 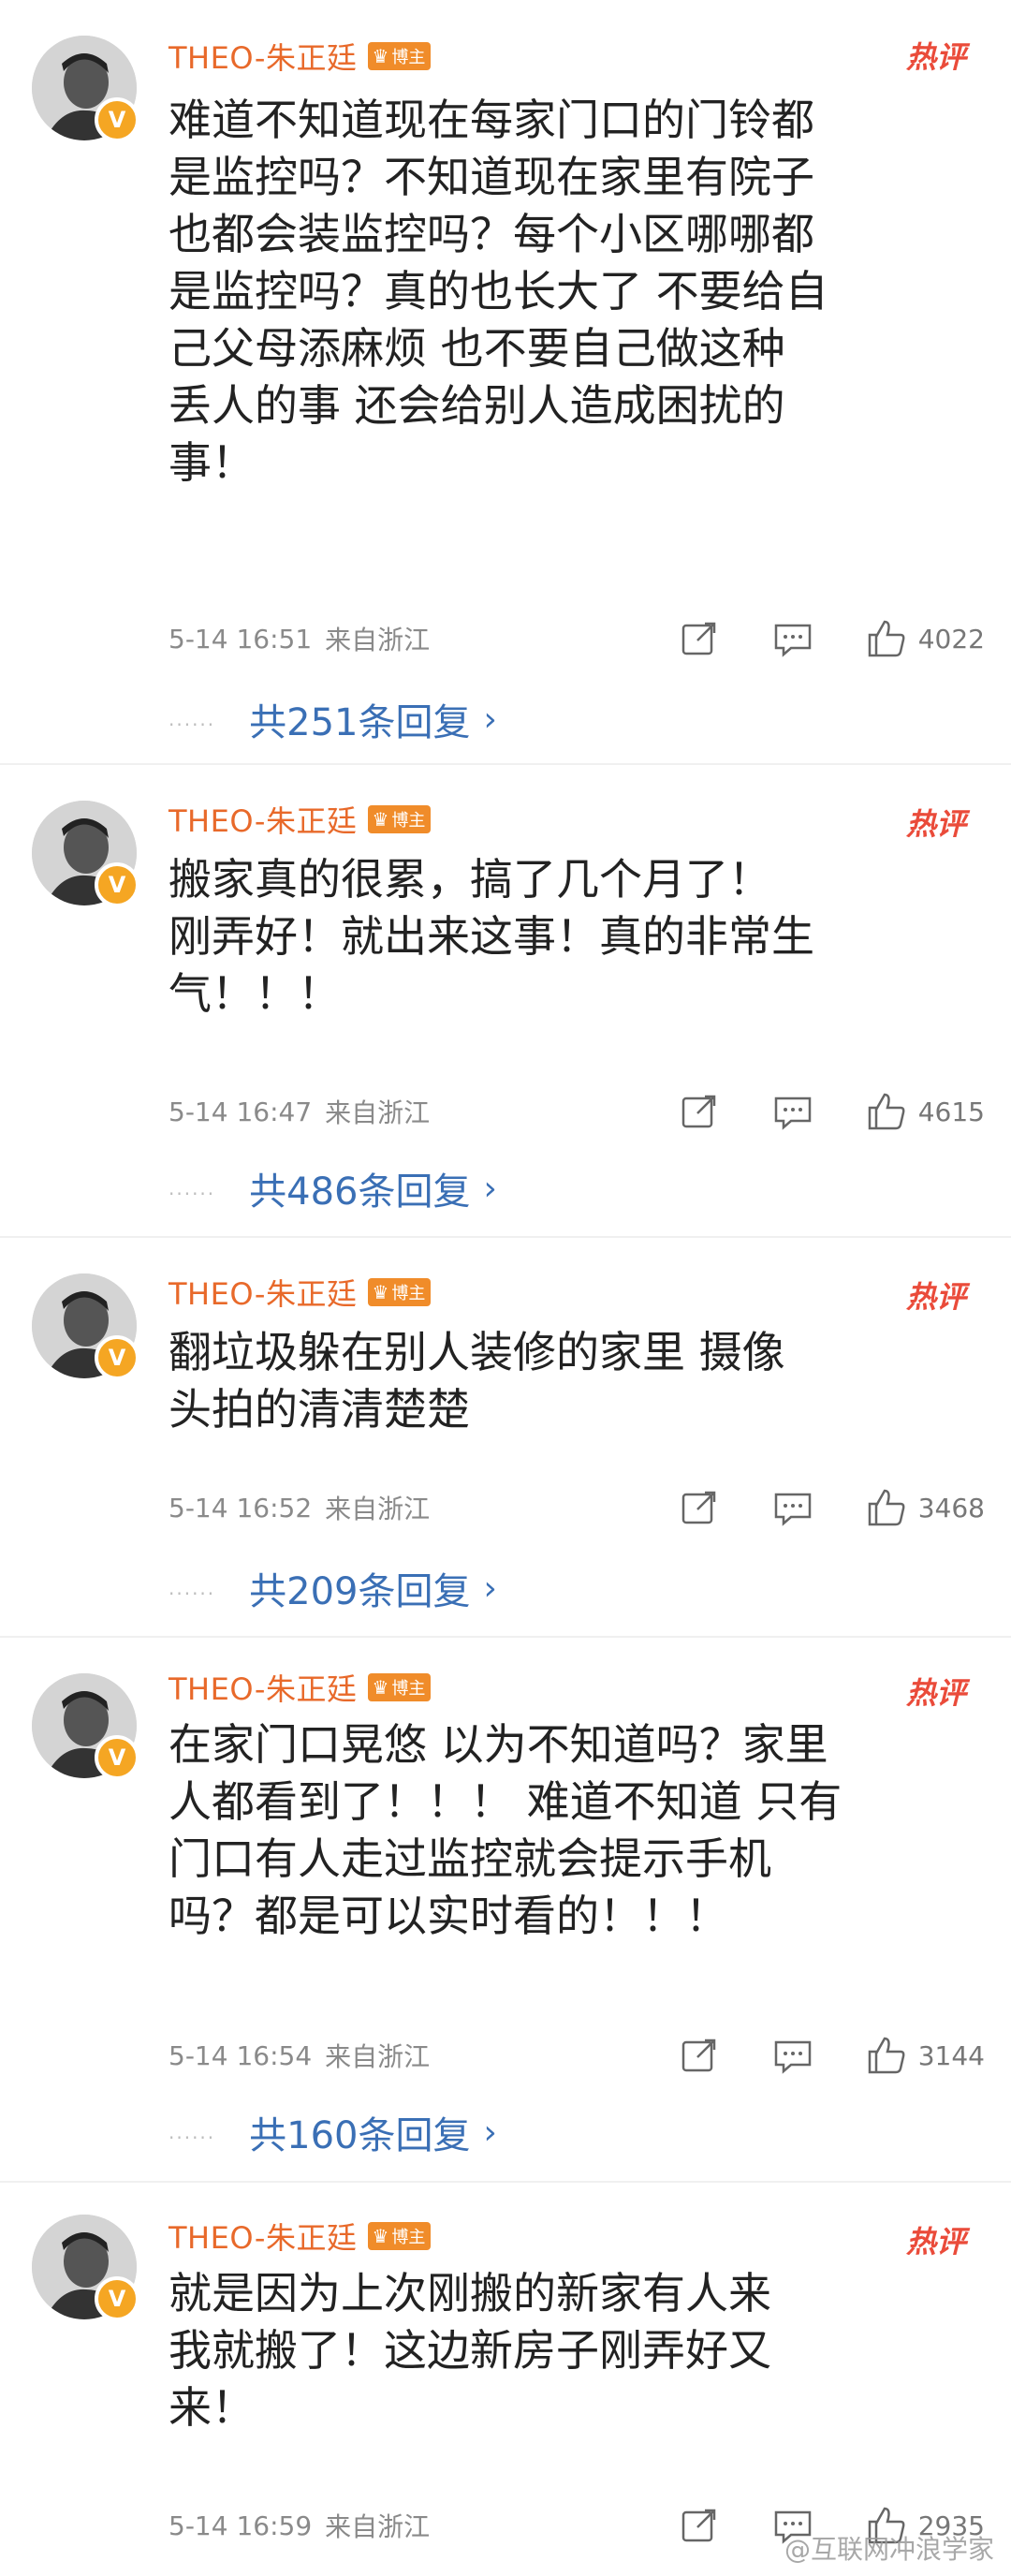 I want to click on like-button: 3144, so click(x=926, y=2055).